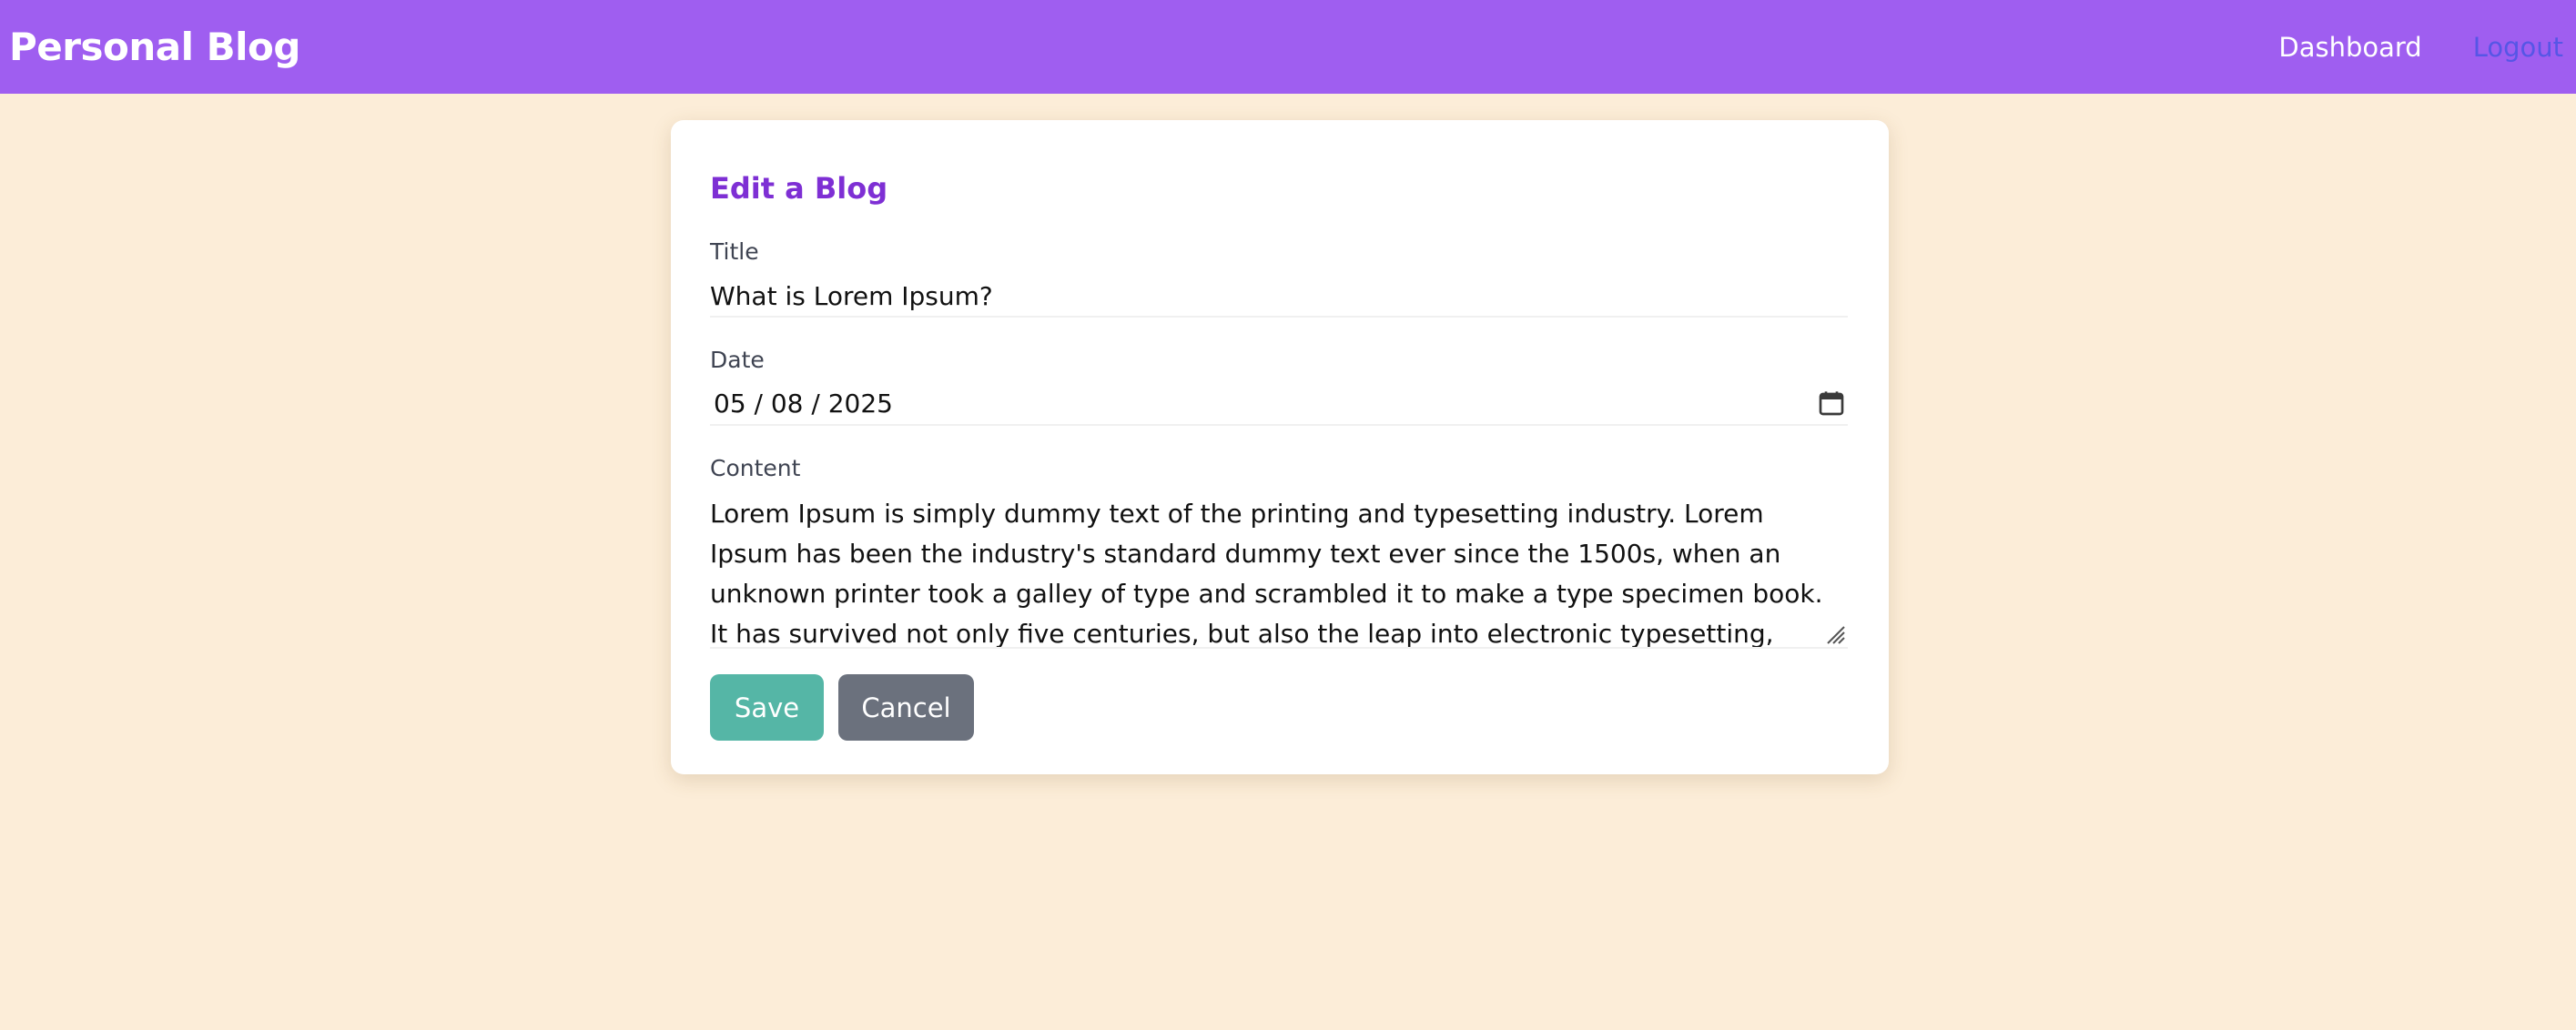 The width and height of the screenshot is (2576, 1030). I want to click on title-label: Title, so click(734, 252).